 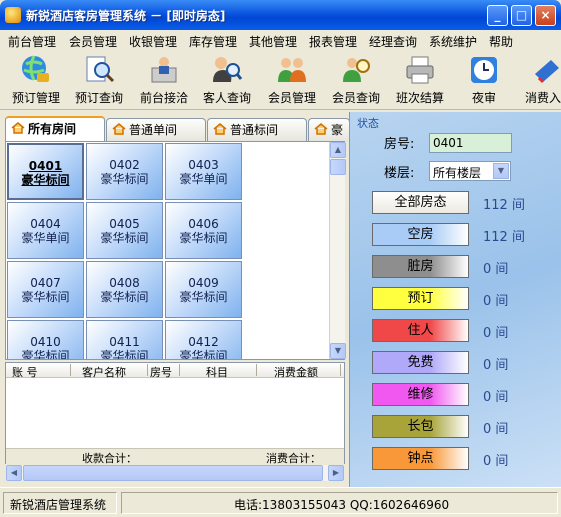 I want to click on person-search-icon, so click(x=228, y=69).